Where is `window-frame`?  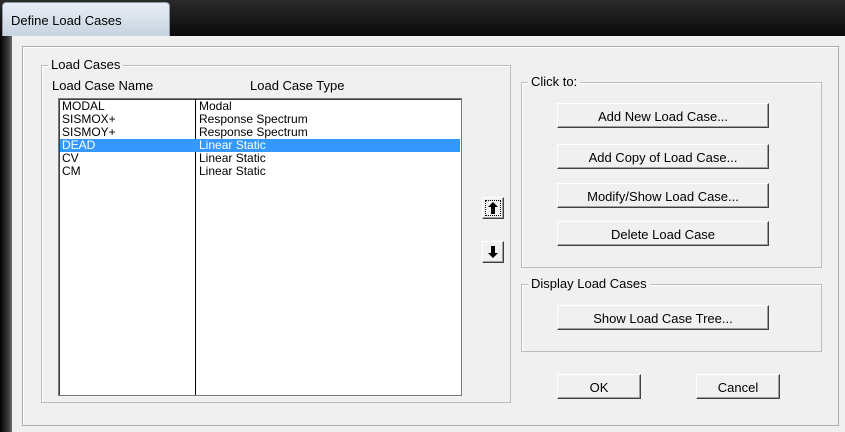
window-frame is located at coordinates (6, 234).